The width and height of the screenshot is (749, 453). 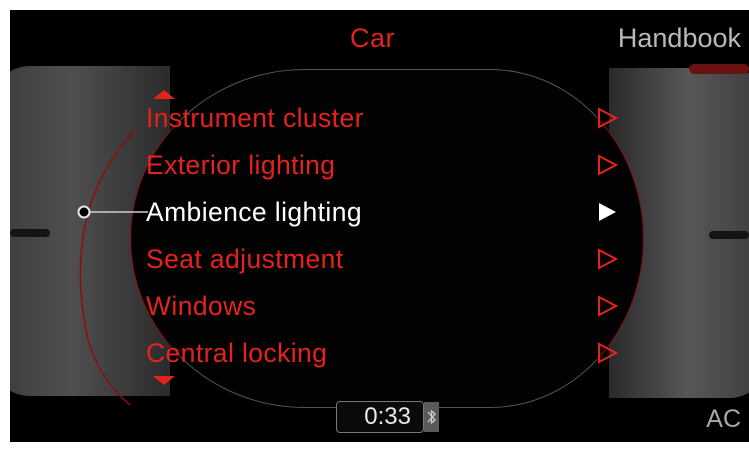 I want to click on menu-item-ambience-lighting: Ambience lighting, so click(x=386, y=212).